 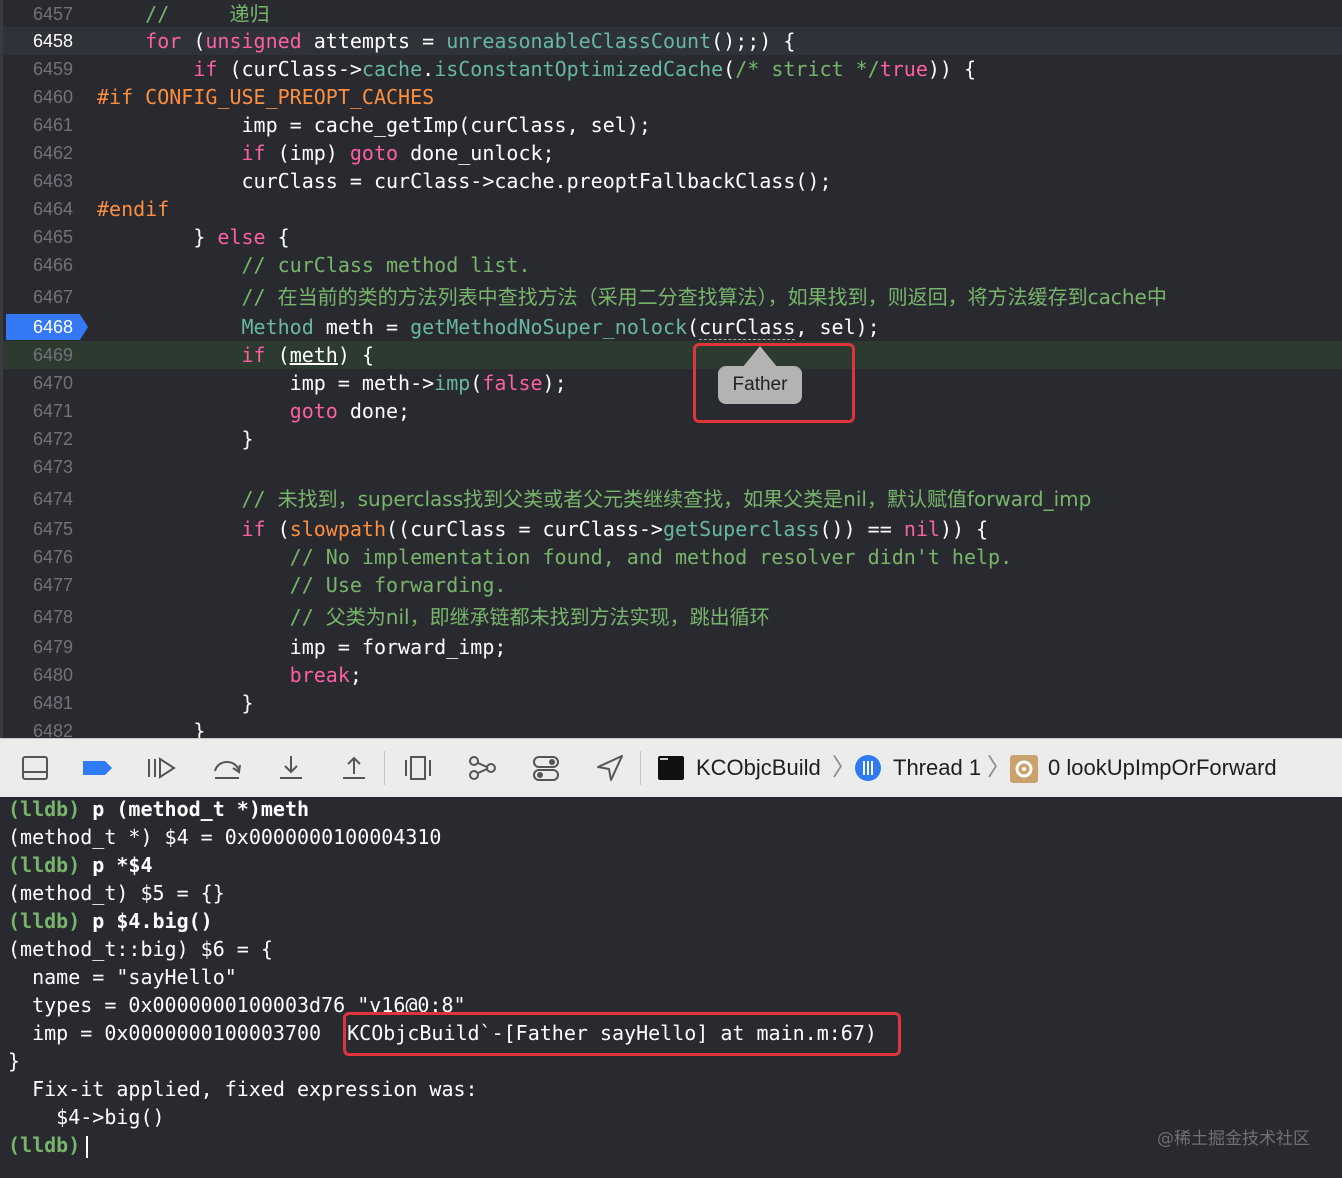 What do you see at coordinates (38, 97) in the screenshot?
I see `line-number: 6460` at bounding box center [38, 97].